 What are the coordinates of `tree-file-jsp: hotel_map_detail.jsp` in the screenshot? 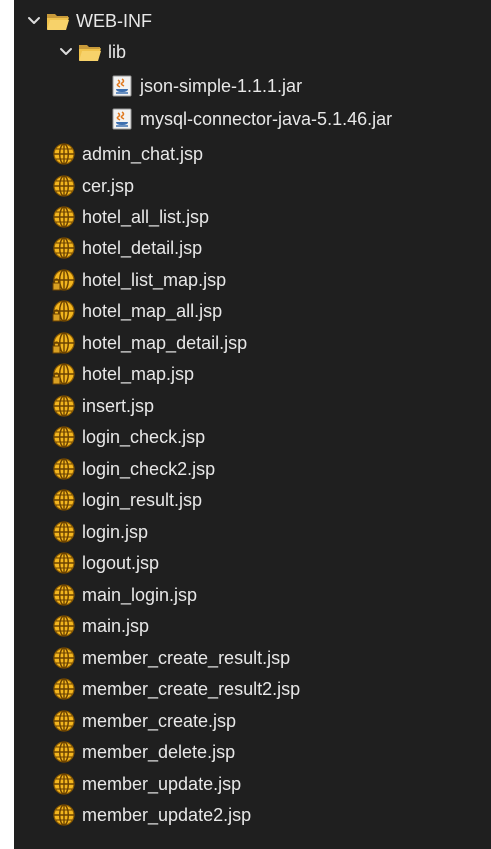 It's located at (149, 343).